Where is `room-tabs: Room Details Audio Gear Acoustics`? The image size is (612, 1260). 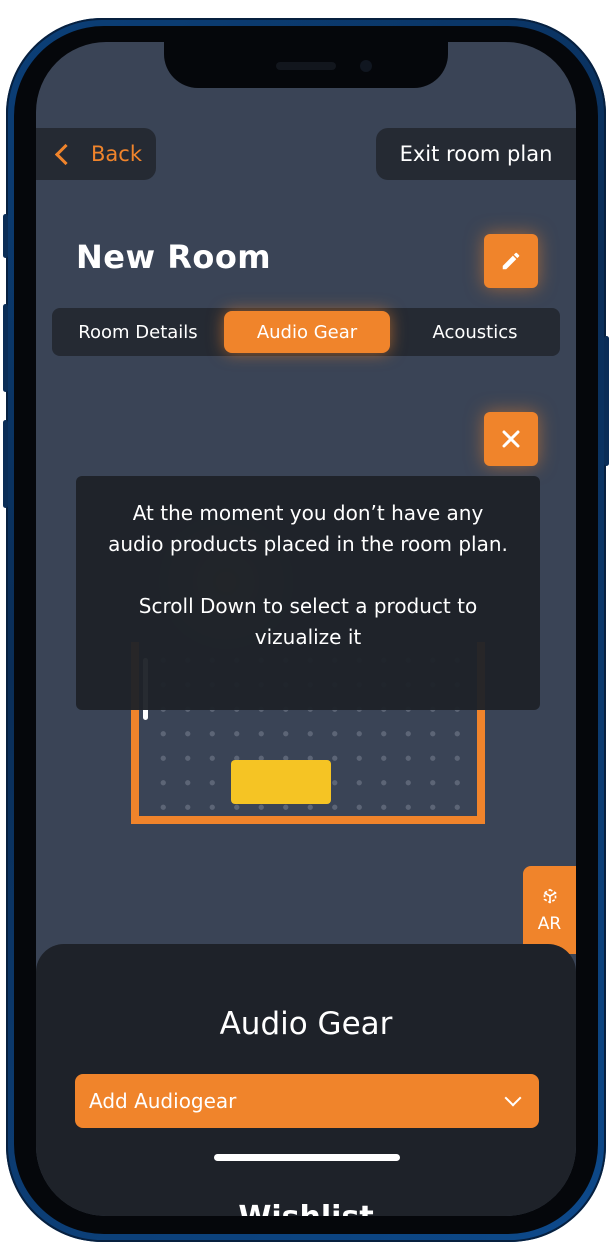
room-tabs: Room Details Audio Gear Acoustics is located at coordinates (306, 332).